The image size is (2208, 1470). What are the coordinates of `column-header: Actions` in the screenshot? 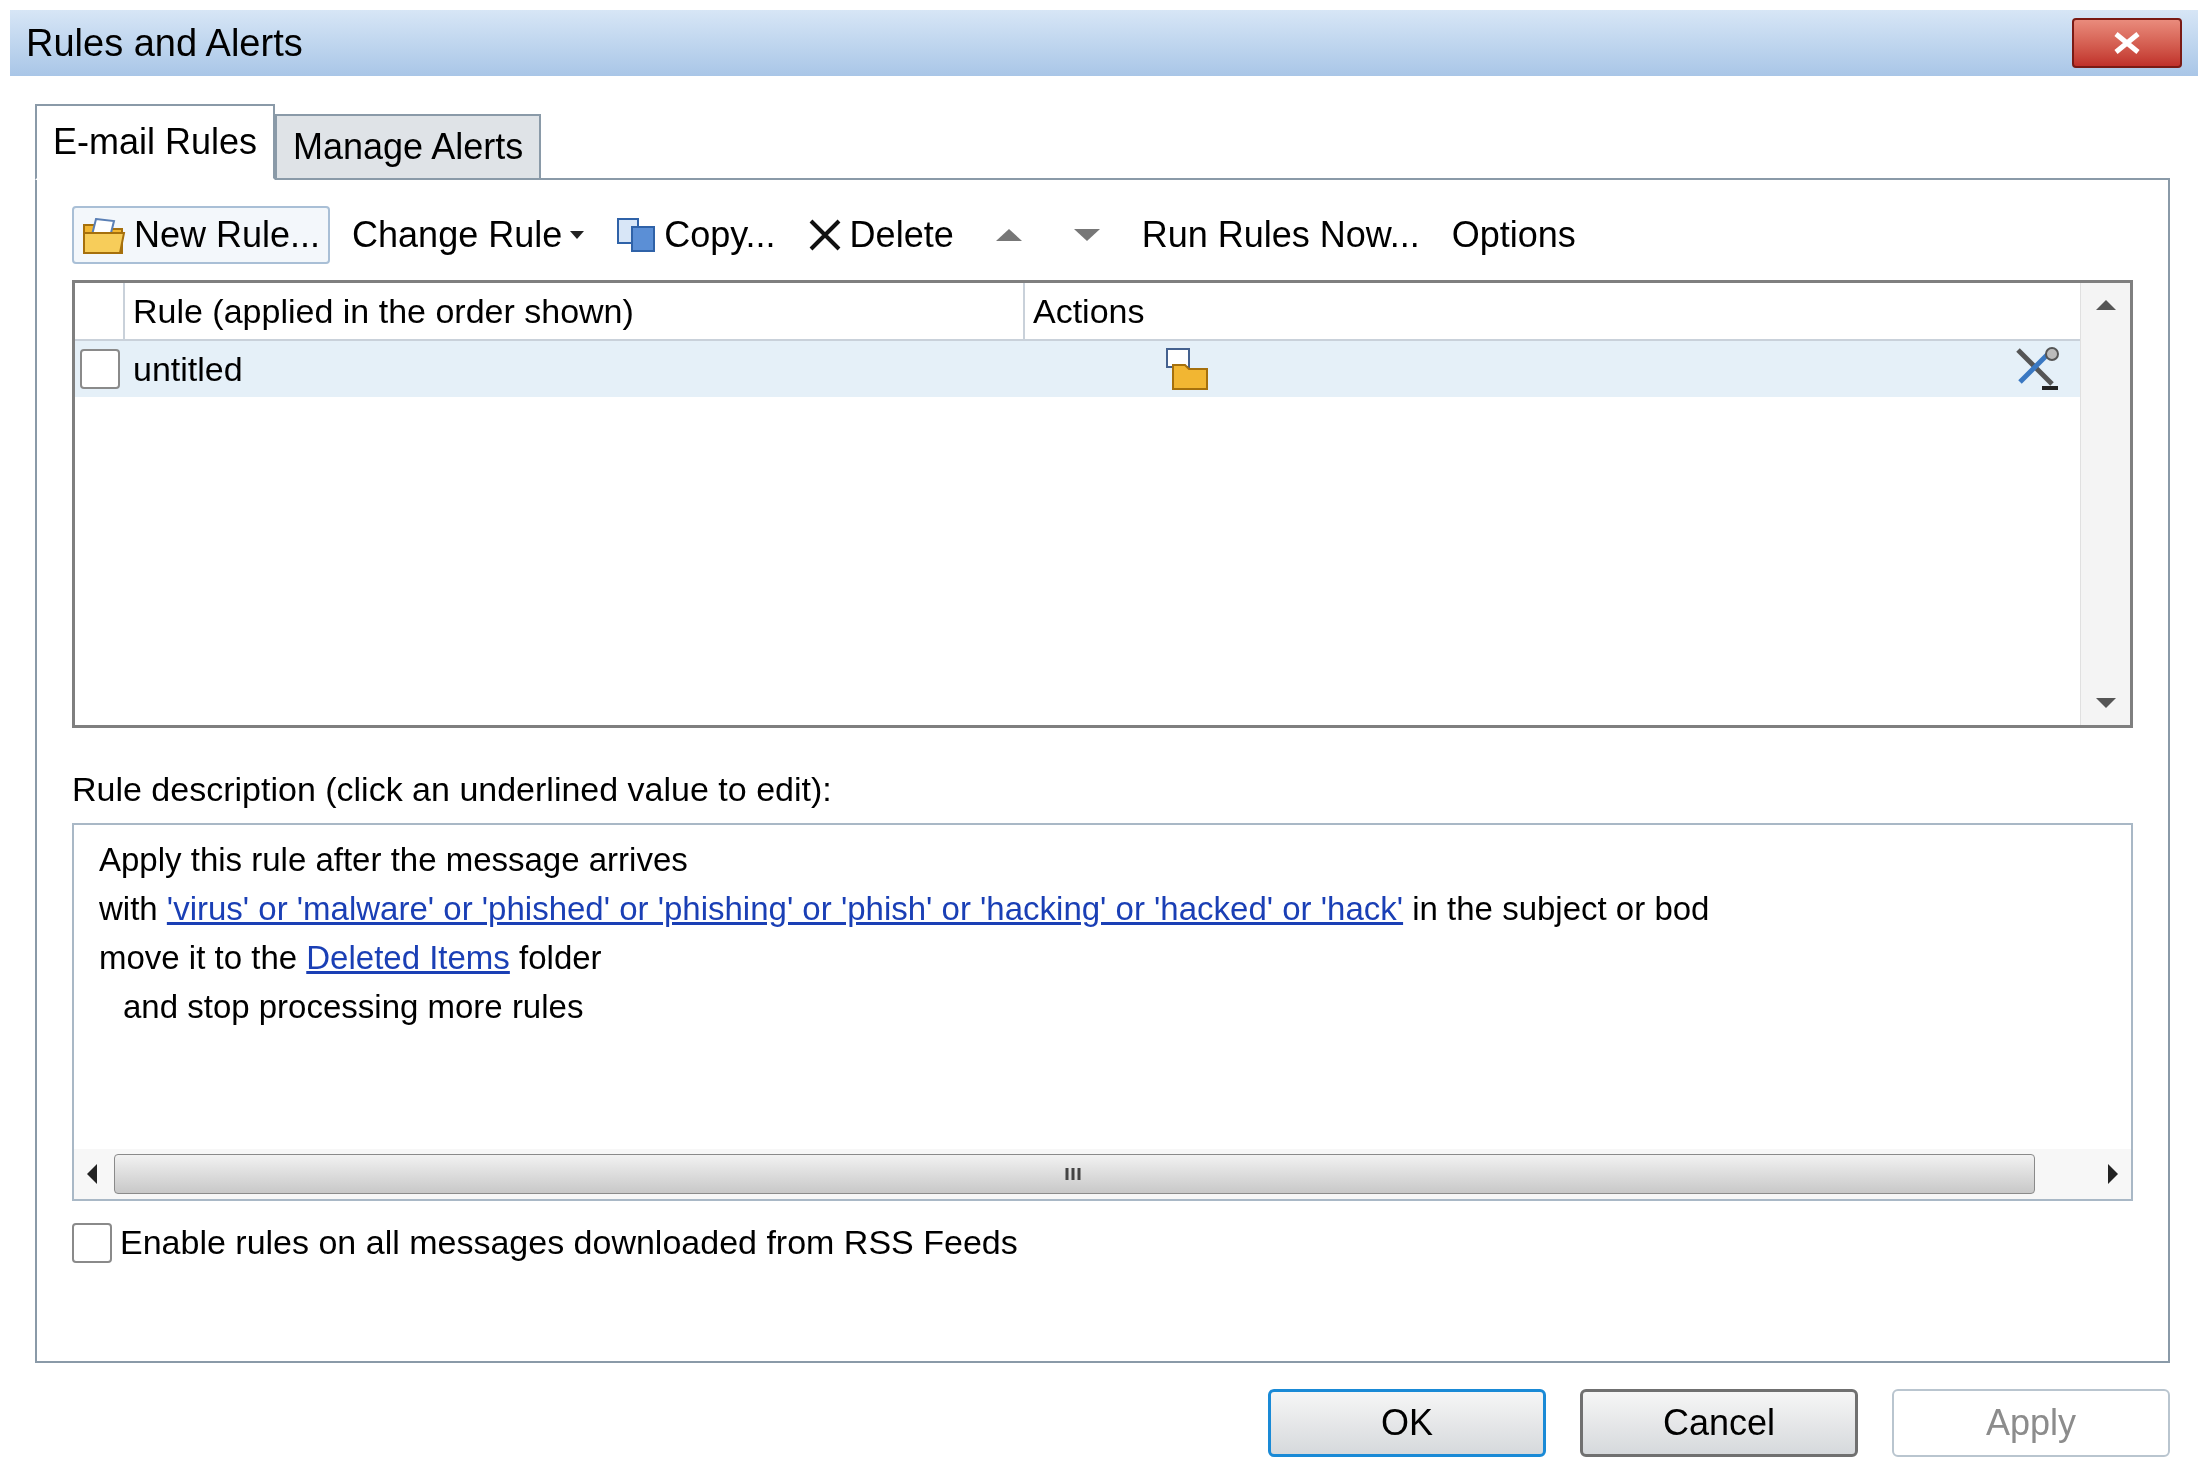 It's located at (1552, 311).